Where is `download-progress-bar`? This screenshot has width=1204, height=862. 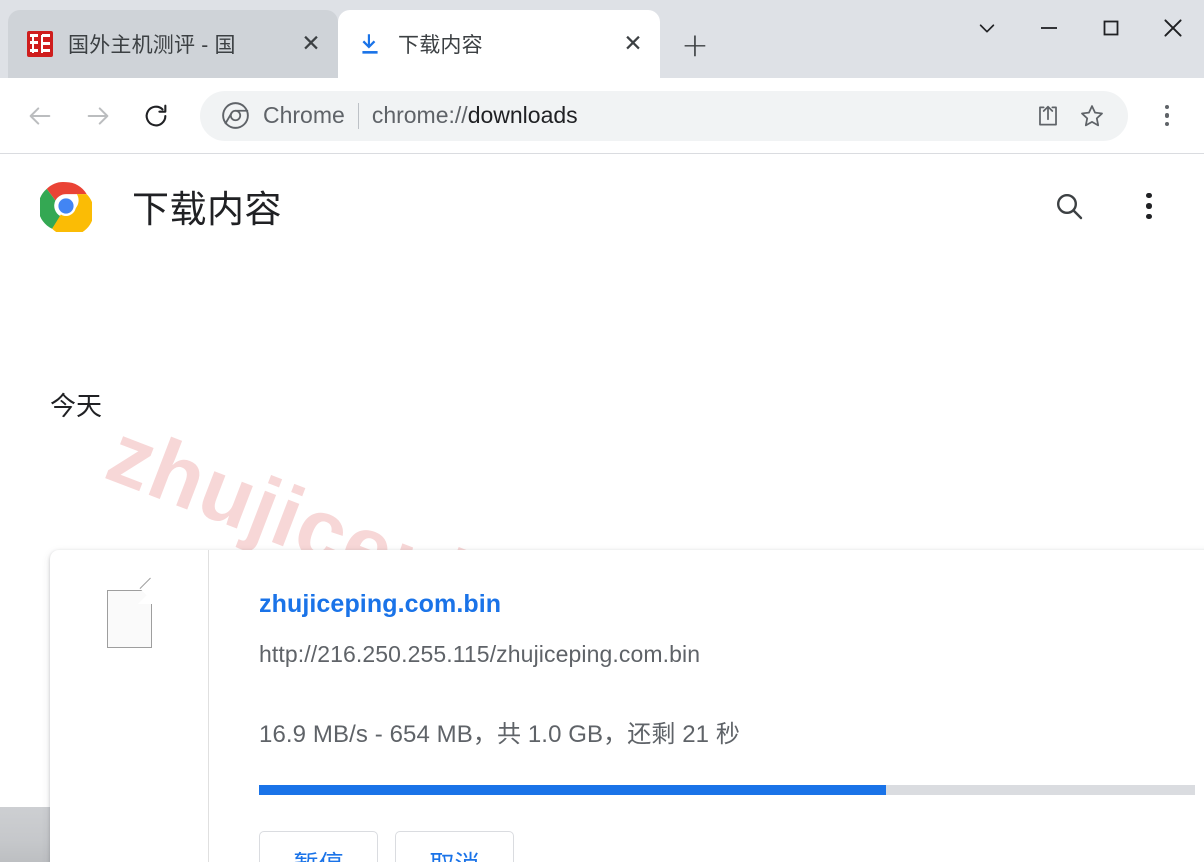 download-progress-bar is located at coordinates (727, 790).